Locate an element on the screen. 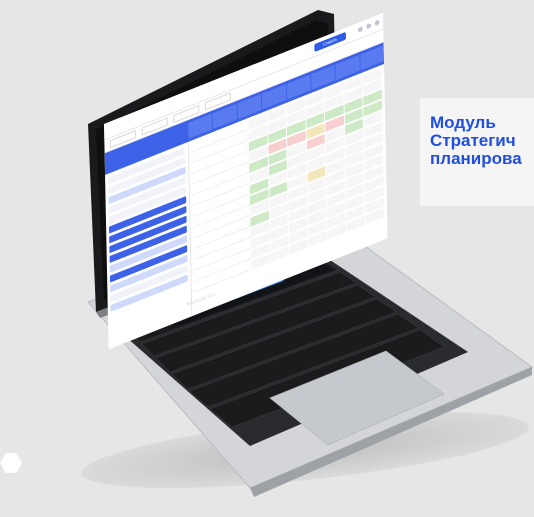  bell-icon is located at coordinates (369, 26).